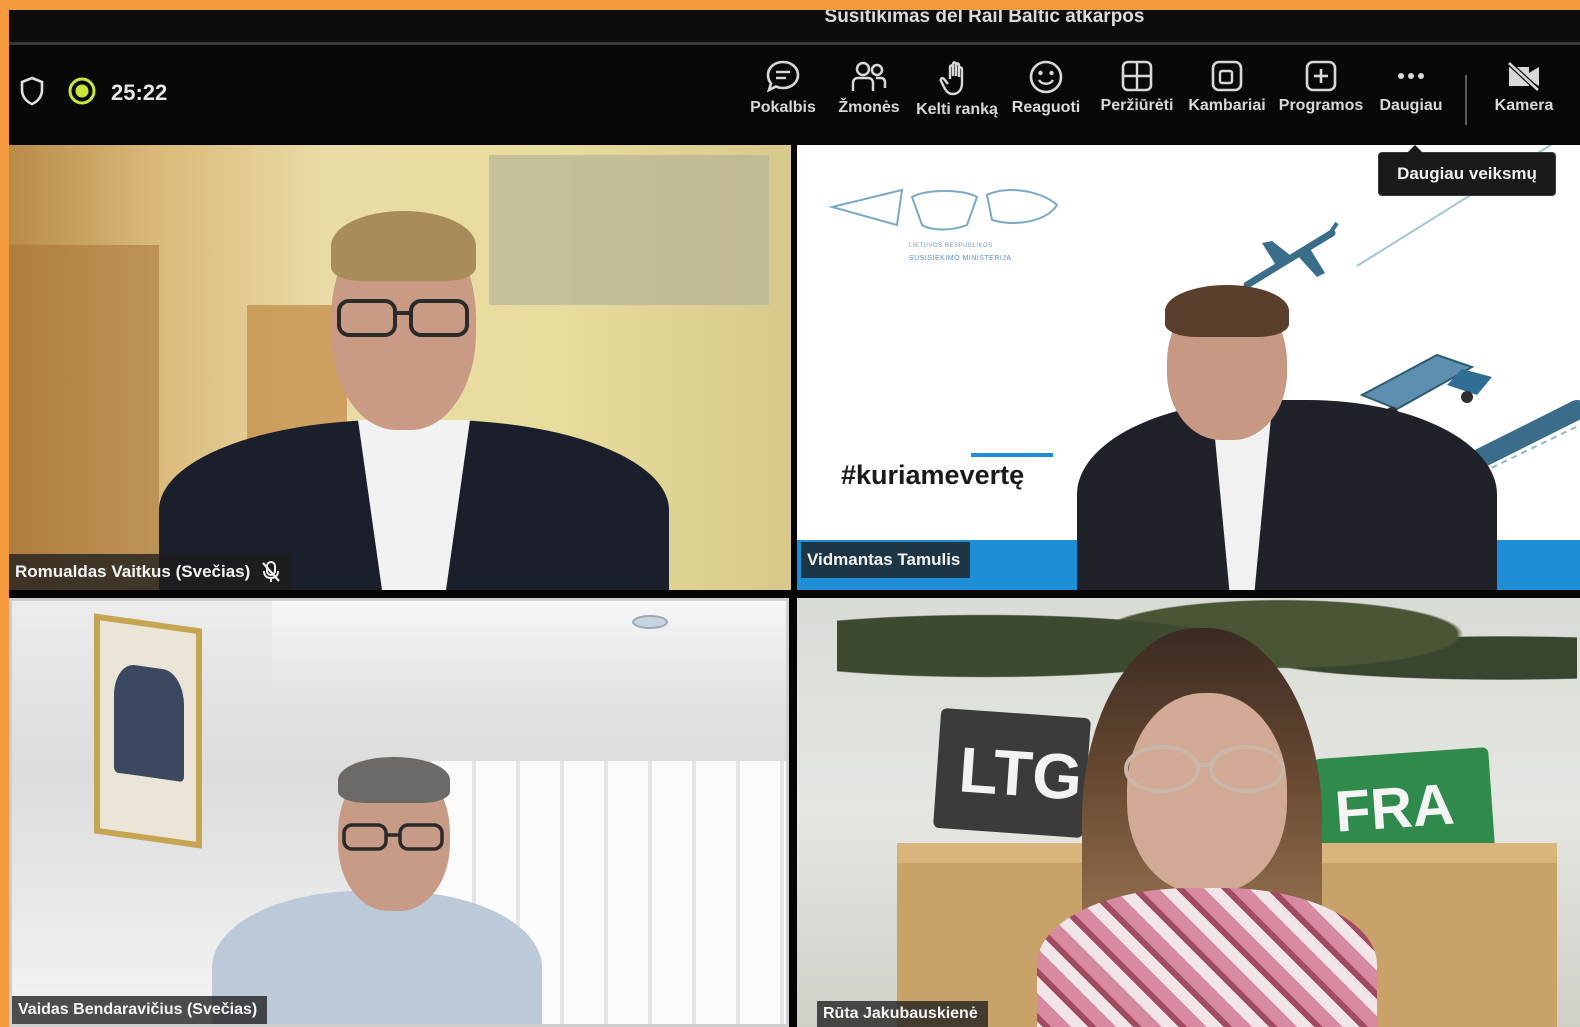 The height and width of the screenshot is (1027, 1580). Describe the element at coordinates (271, 571) in the screenshot. I see `mic-off-icon` at that location.